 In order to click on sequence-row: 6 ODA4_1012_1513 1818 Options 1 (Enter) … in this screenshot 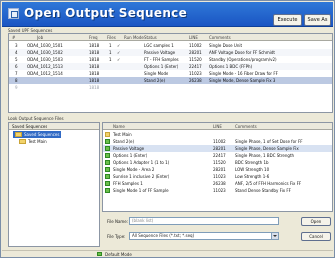, I will do `click(170, 66)`.